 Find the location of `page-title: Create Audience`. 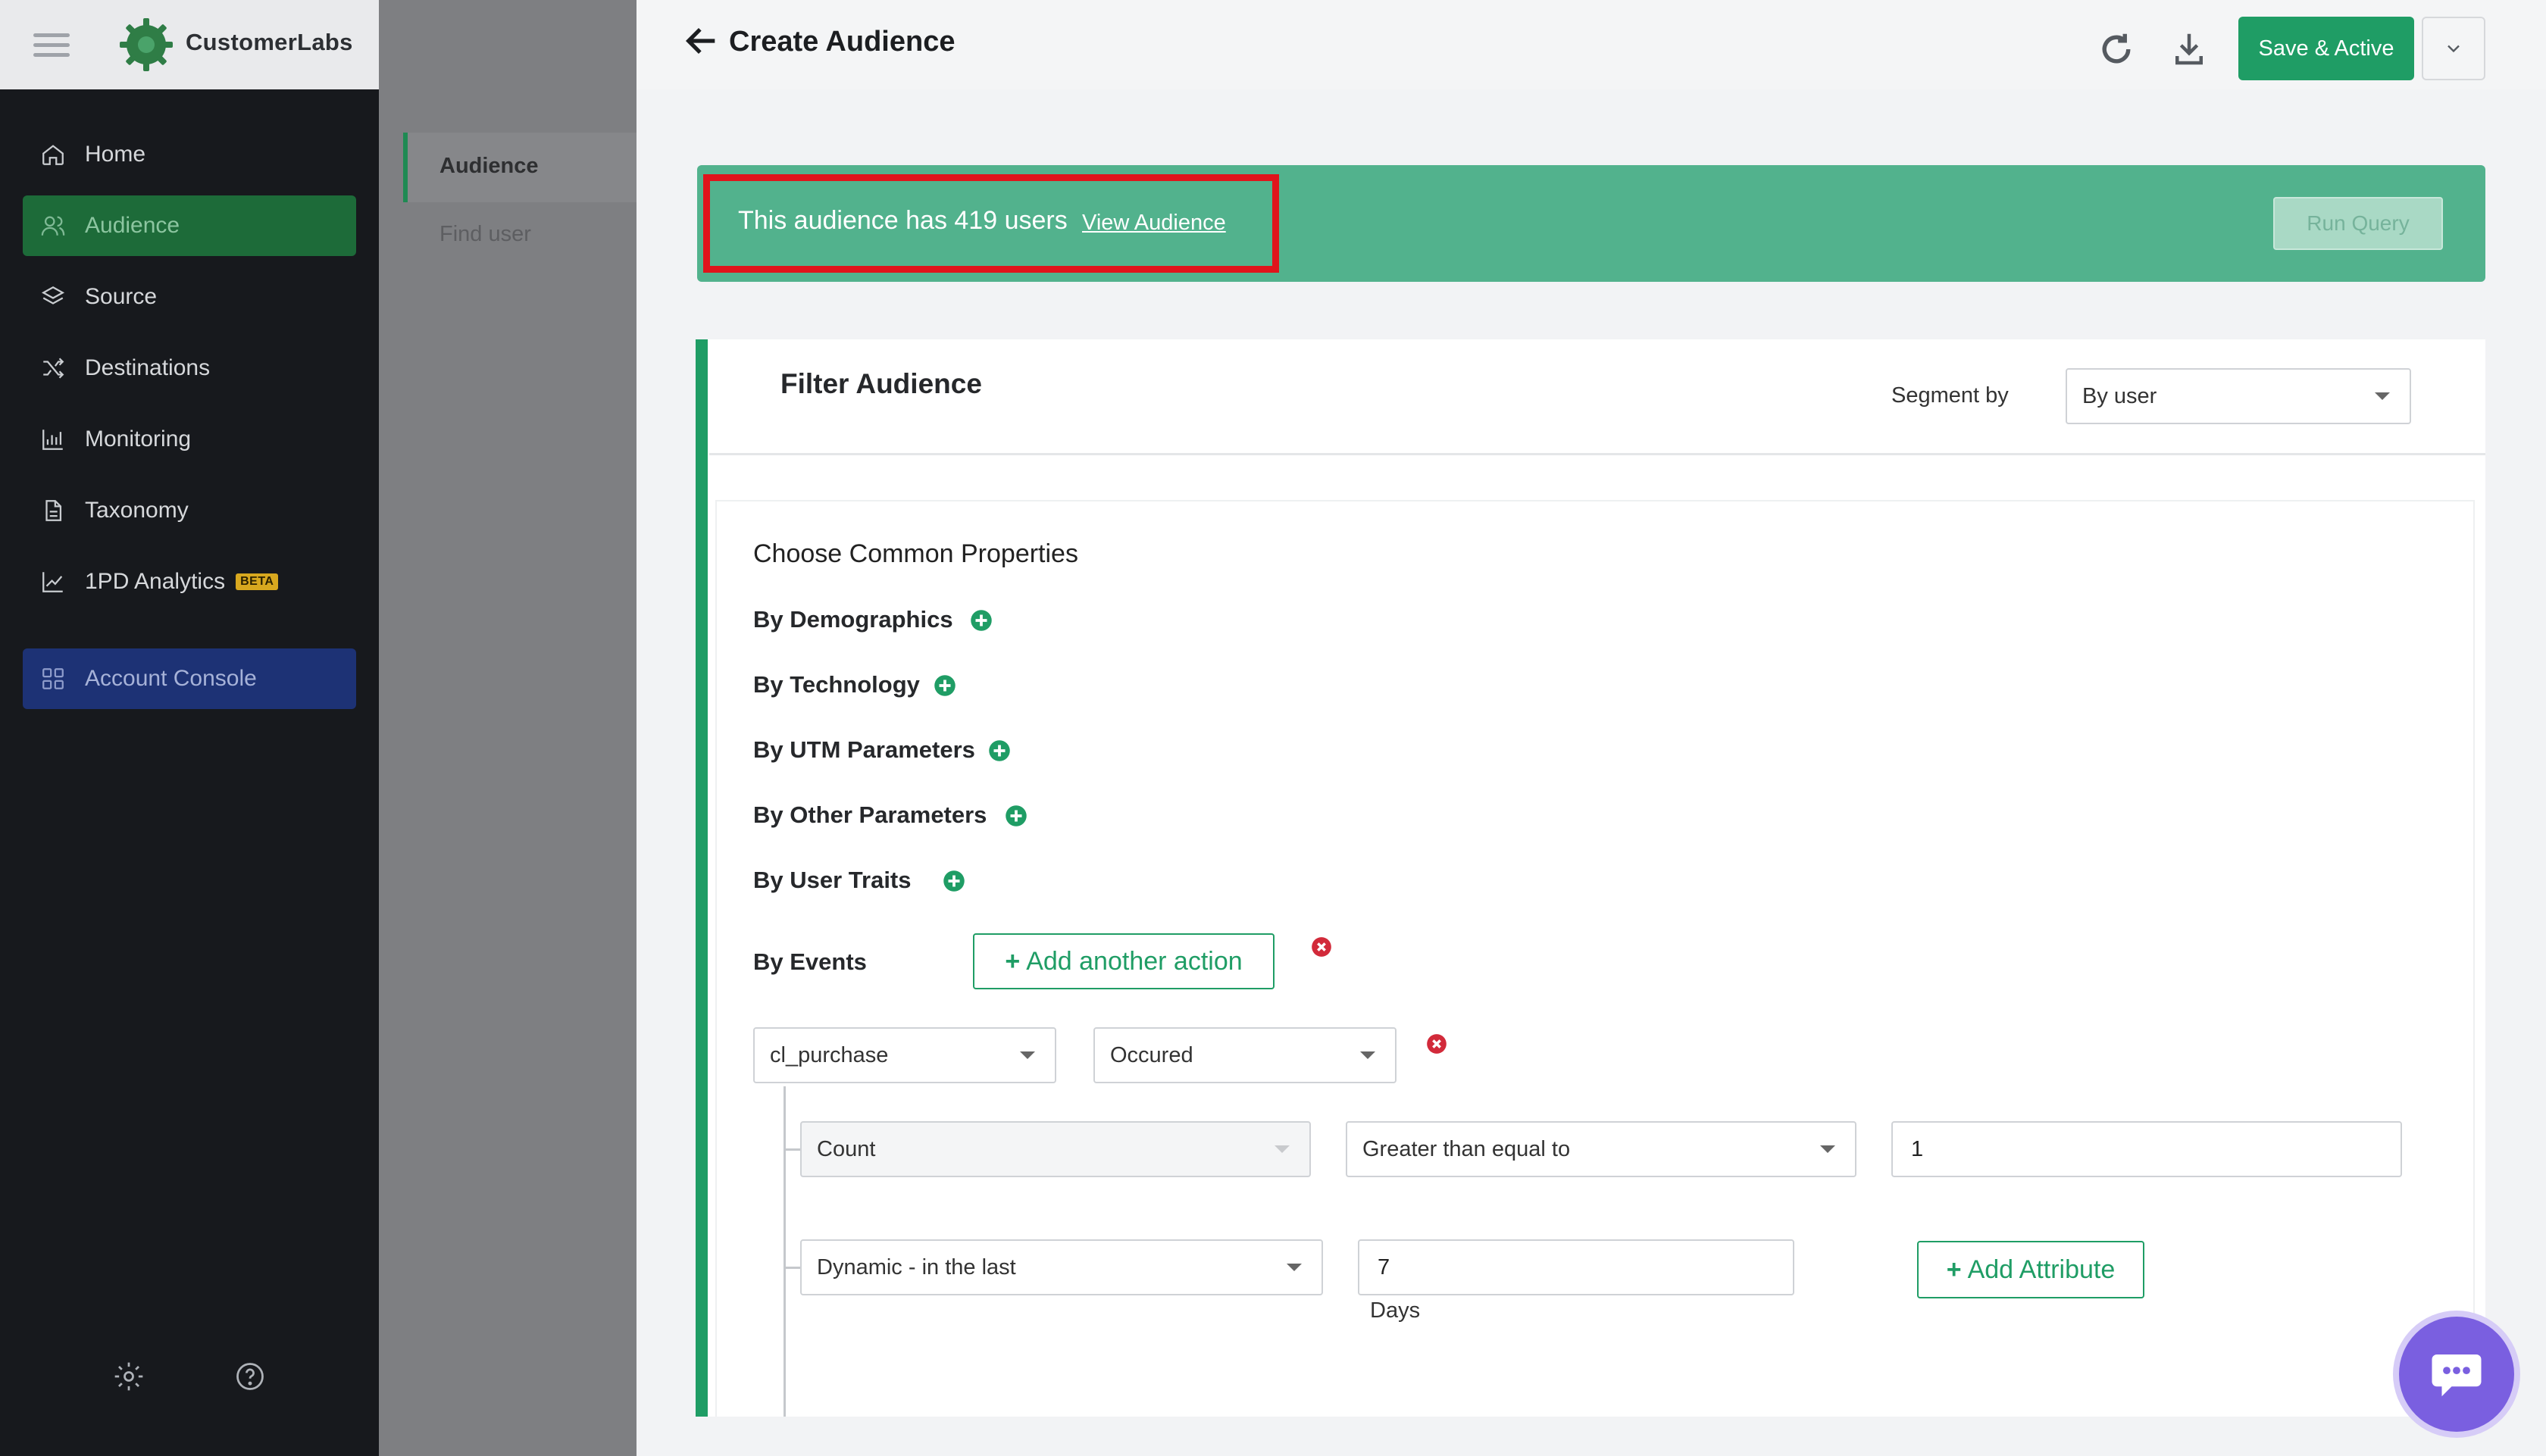

page-title: Create Audience is located at coordinates (842, 42).